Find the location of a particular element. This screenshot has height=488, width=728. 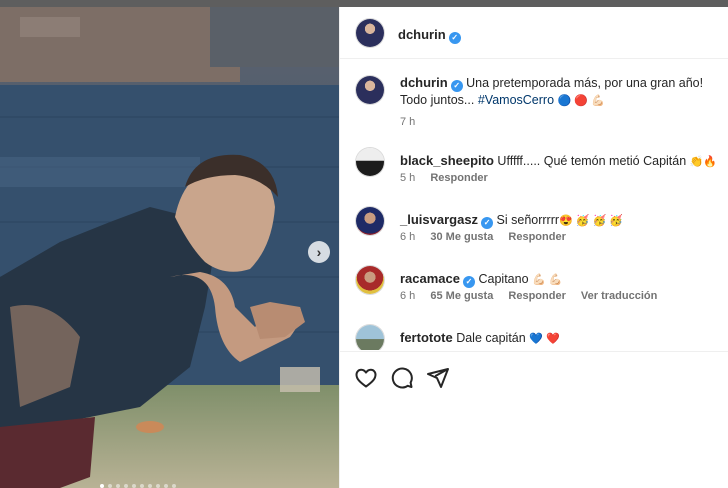

likes-count: 30 Me gusta is located at coordinates (461, 237).